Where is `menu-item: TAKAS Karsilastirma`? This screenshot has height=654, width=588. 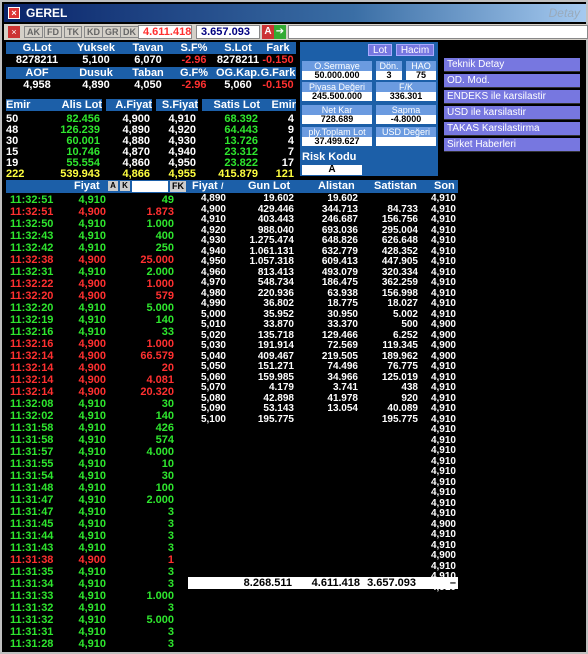
menu-item: TAKAS Karsilastirma is located at coordinates (512, 129).